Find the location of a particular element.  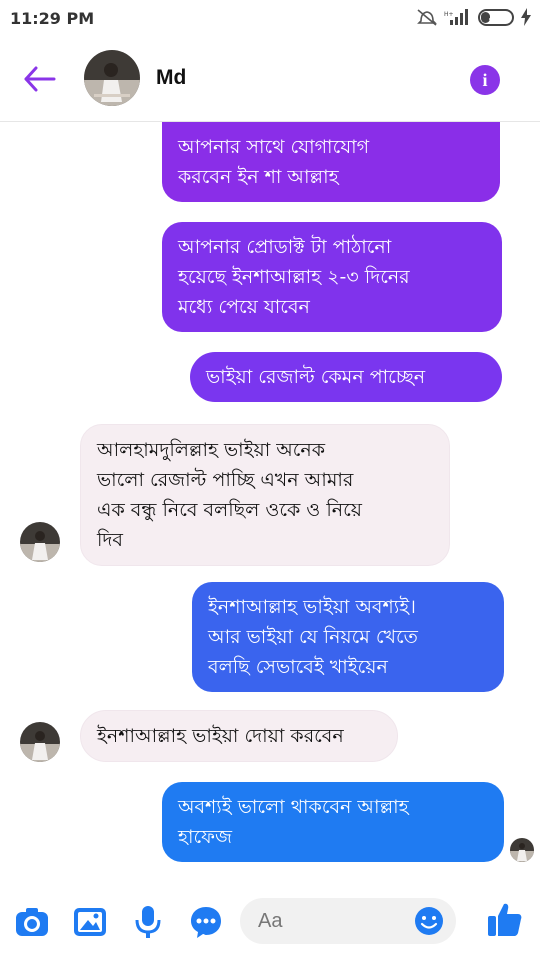

mute-icon is located at coordinates (427, 17).